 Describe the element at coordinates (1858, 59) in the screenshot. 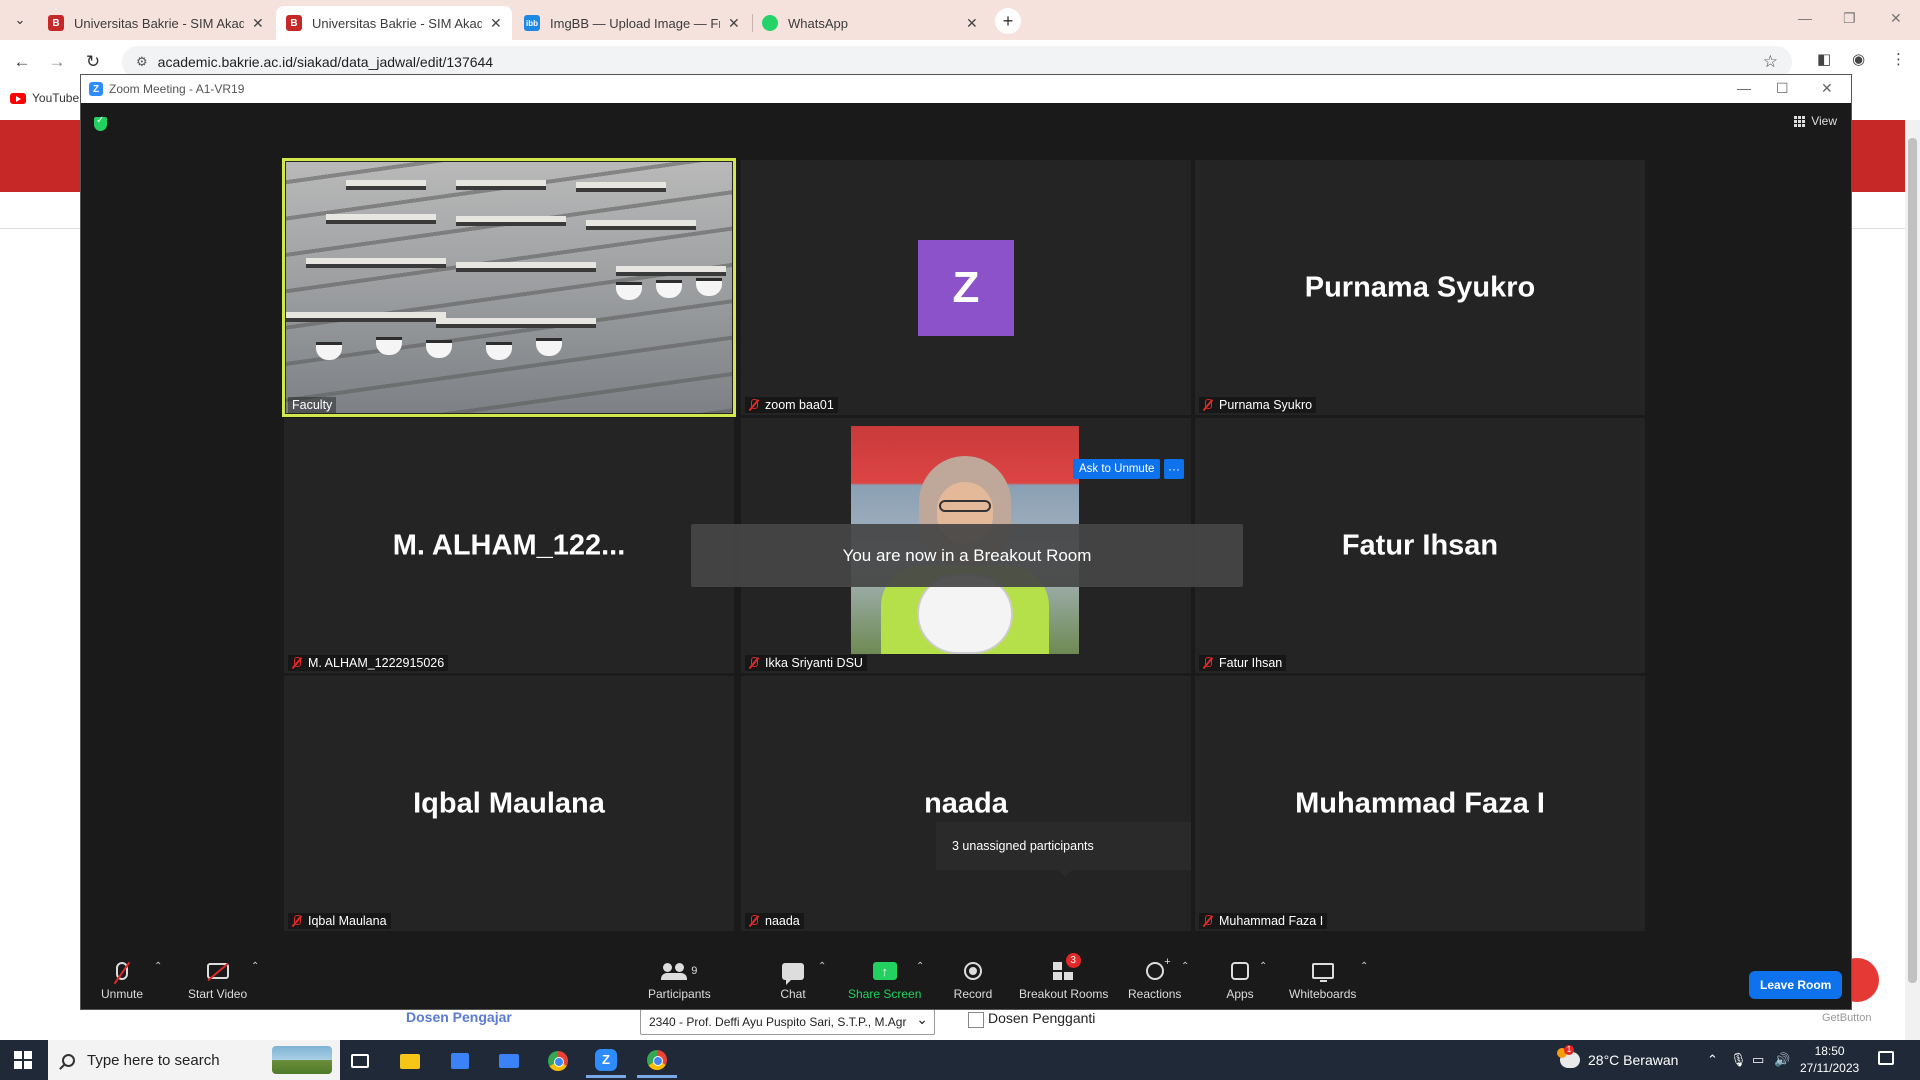

I see `profile-icon: ◉` at that location.